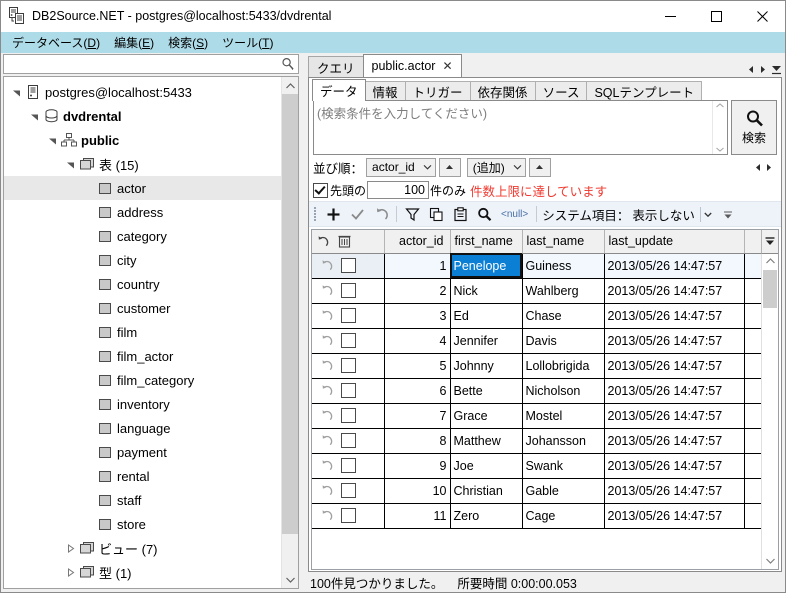  Describe the element at coordinates (417, 391) in the screenshot. I see `cell-actor_id: 6` at that location.